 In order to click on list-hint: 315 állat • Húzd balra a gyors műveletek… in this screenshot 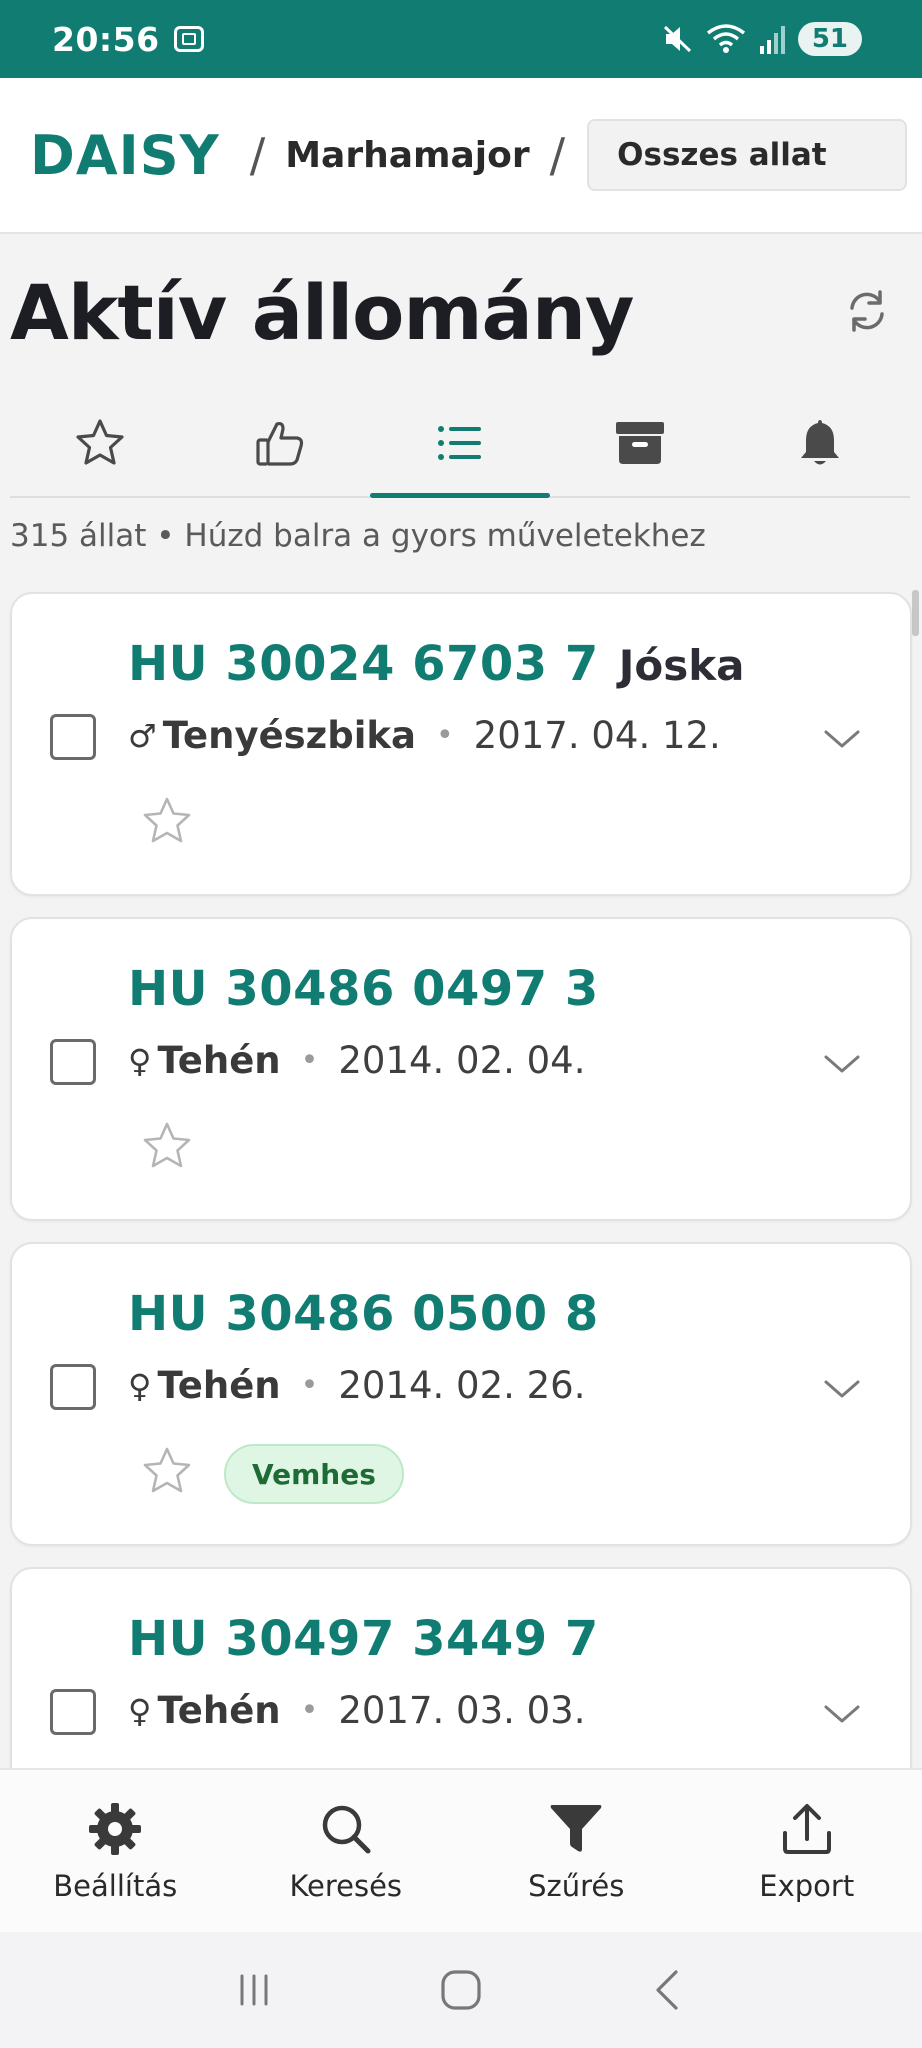, I will do `click(358, 536)`.